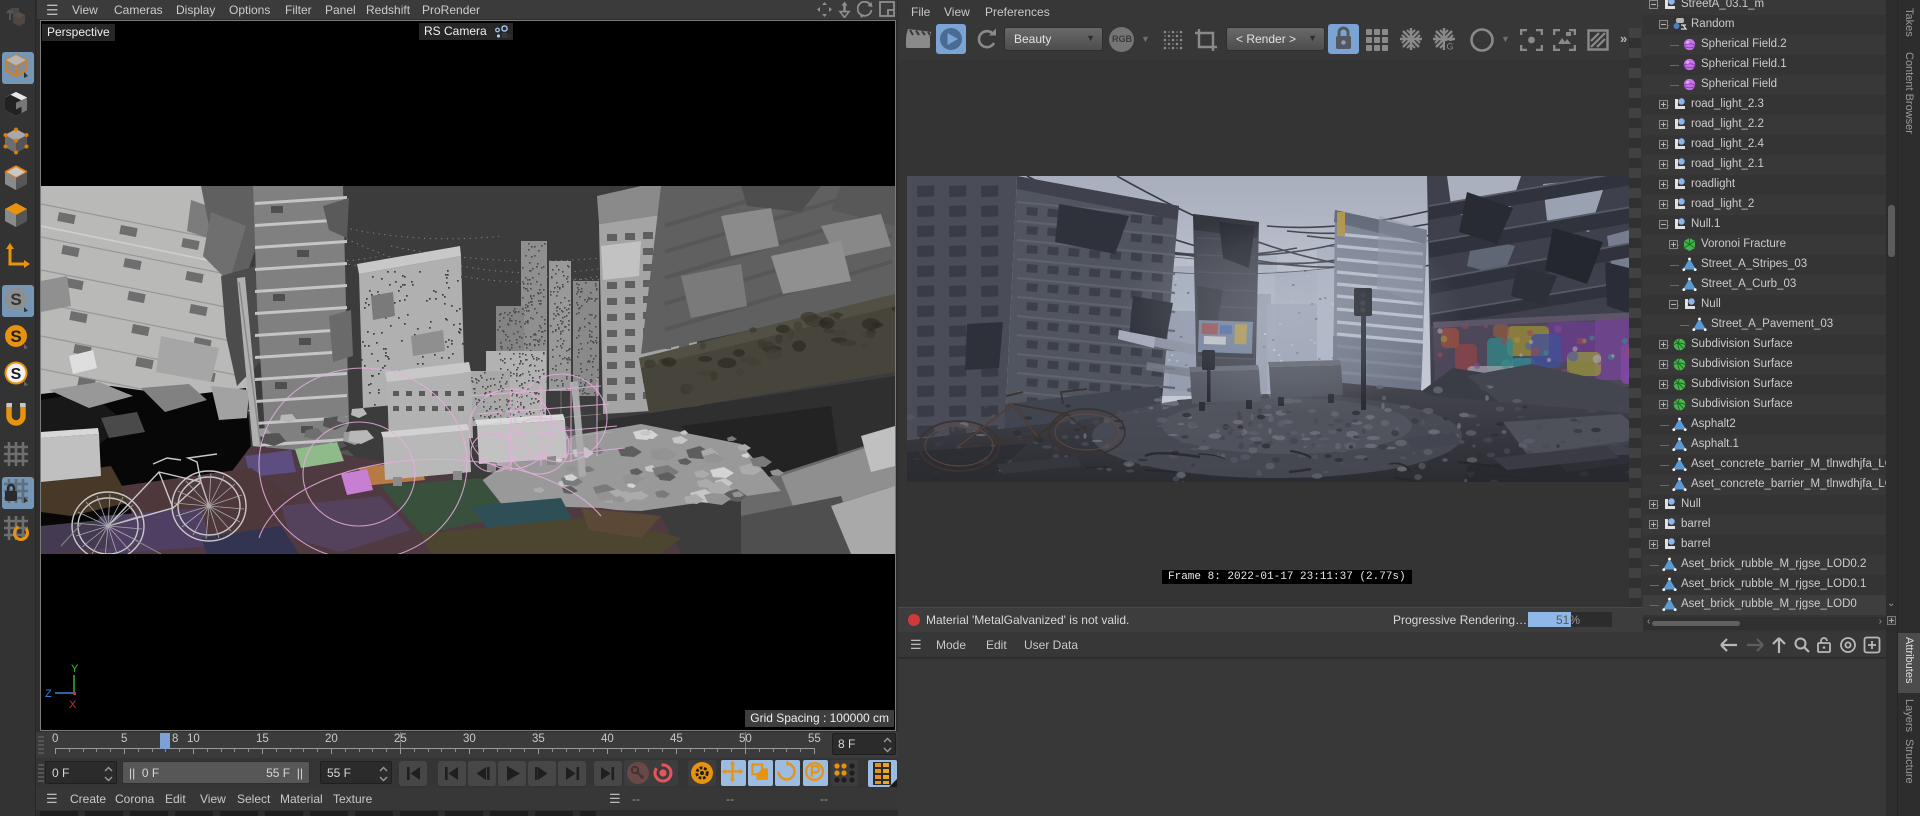 The width and height of the screenshot is (1920, 816). I want to click on svg-text: Y, so click(75, 669).